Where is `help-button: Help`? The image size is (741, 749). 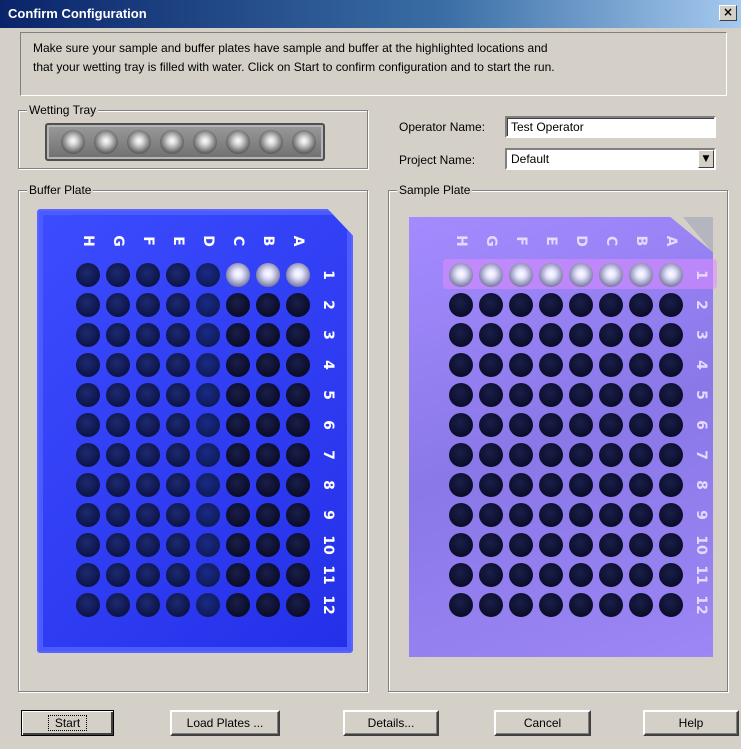 help-button: Help is located at coordinates (691, 723).